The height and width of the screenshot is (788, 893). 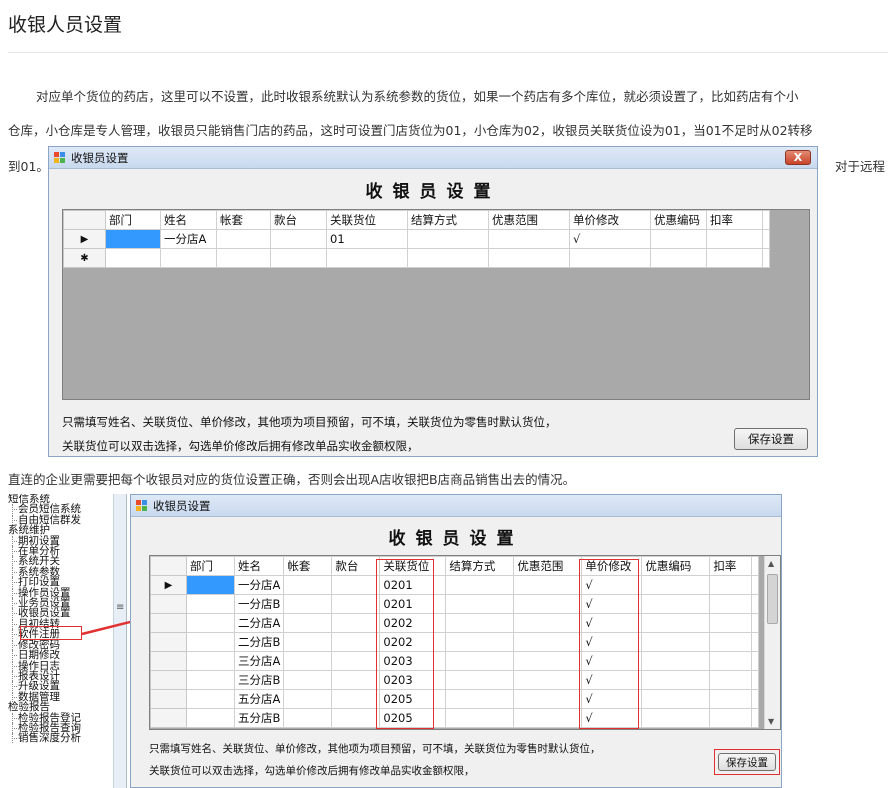 I want to click on grid-cell: 二分店A, so click(x=259, y=623).